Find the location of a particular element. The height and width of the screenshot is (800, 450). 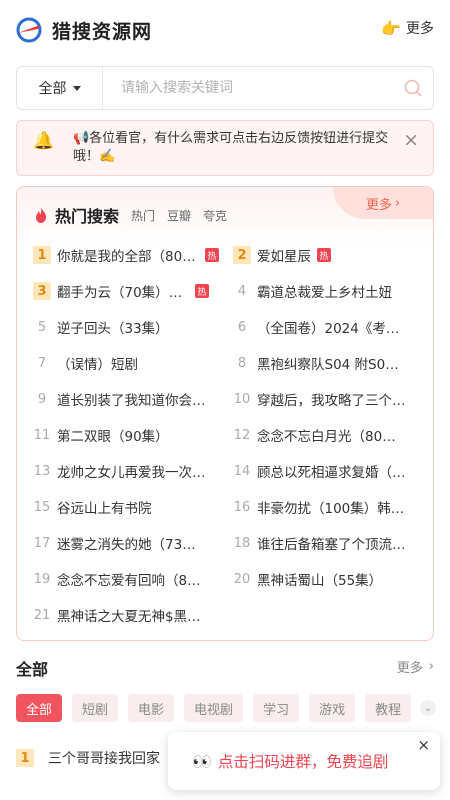

rank-badge: 17 is located at coordinates (42, 543).